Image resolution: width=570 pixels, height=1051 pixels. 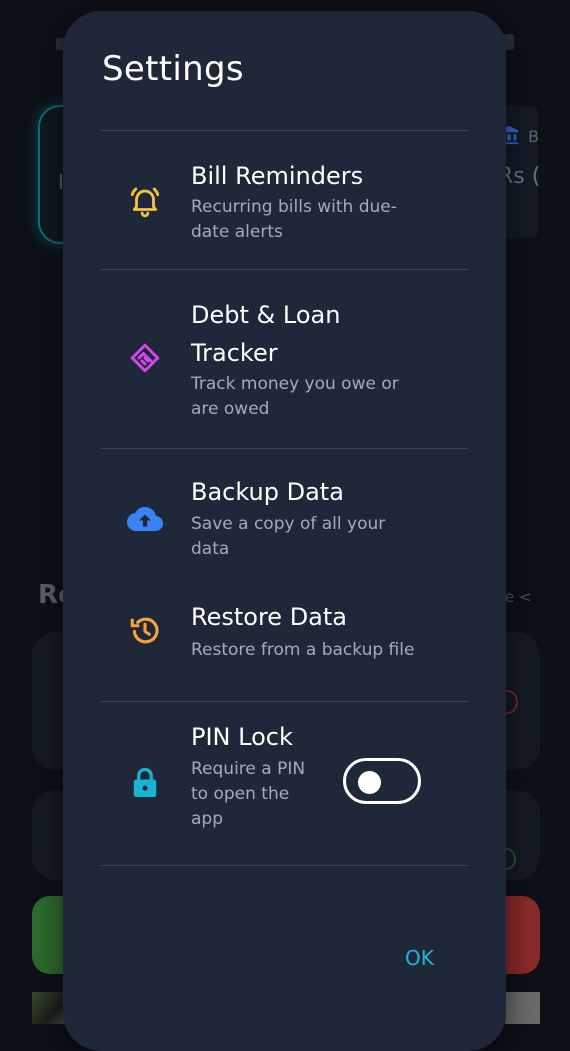 I want to click on settings-item-backup-data: Backup Data Save a copy of all your data, so click(x=285, y=509).